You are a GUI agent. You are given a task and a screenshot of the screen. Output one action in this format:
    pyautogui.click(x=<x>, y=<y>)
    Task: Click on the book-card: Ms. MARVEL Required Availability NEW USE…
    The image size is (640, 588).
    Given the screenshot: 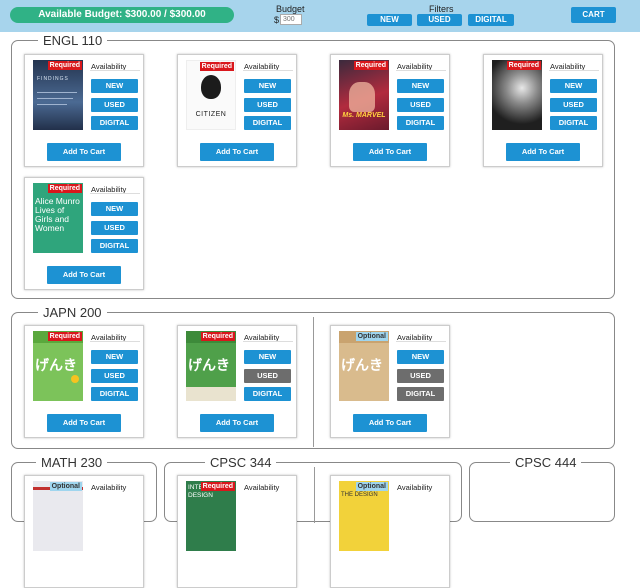 What is the action you would take?
    pyautogui.click(x=390, y=110)
    